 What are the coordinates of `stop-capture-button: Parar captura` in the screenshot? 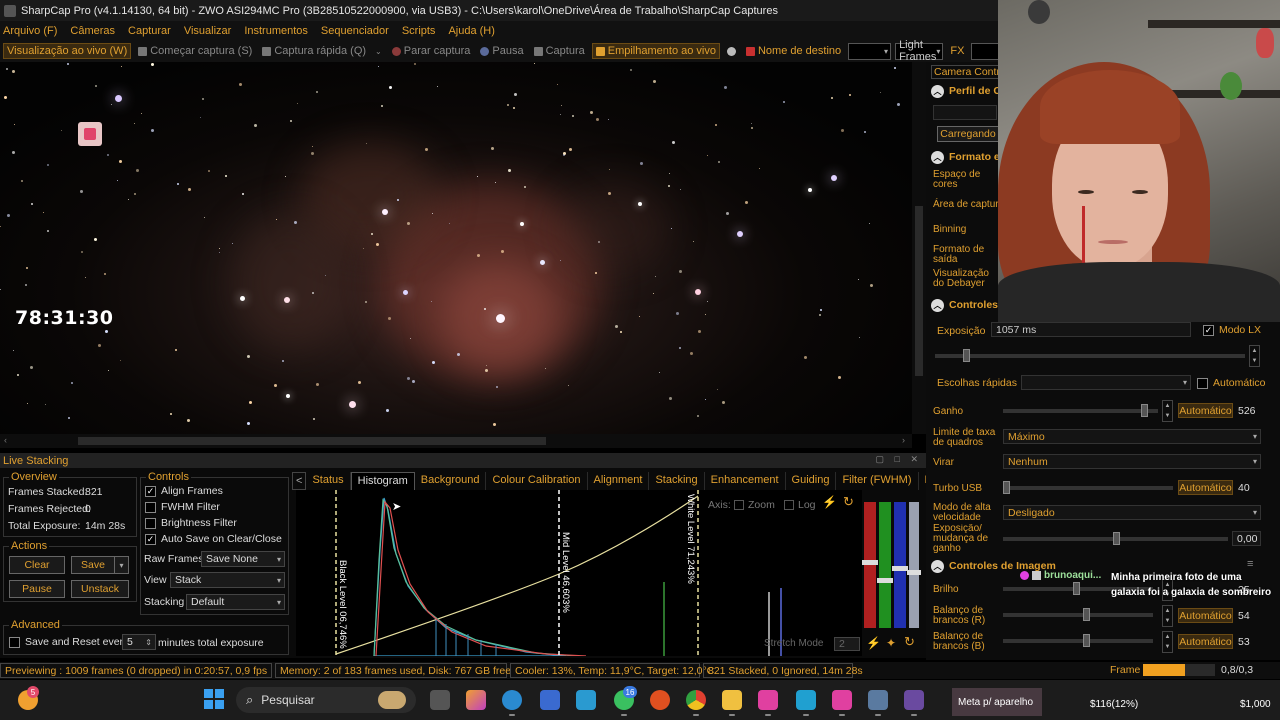 It's located at (431, 51).